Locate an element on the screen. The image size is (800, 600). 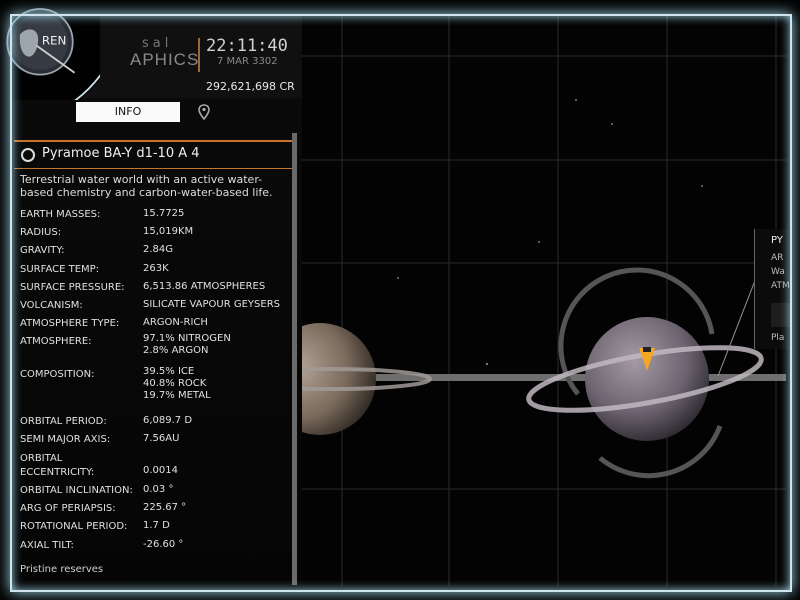
panel-tabs: INFO is located at coordinates (157, 113).